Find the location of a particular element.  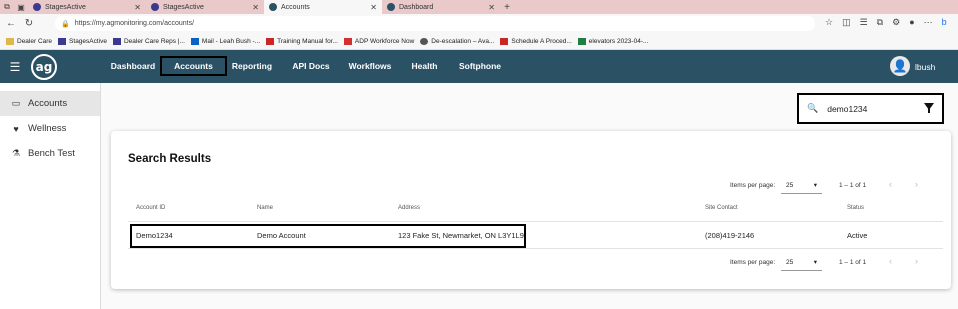

column-header: Status is located at coordinates (855, 208).